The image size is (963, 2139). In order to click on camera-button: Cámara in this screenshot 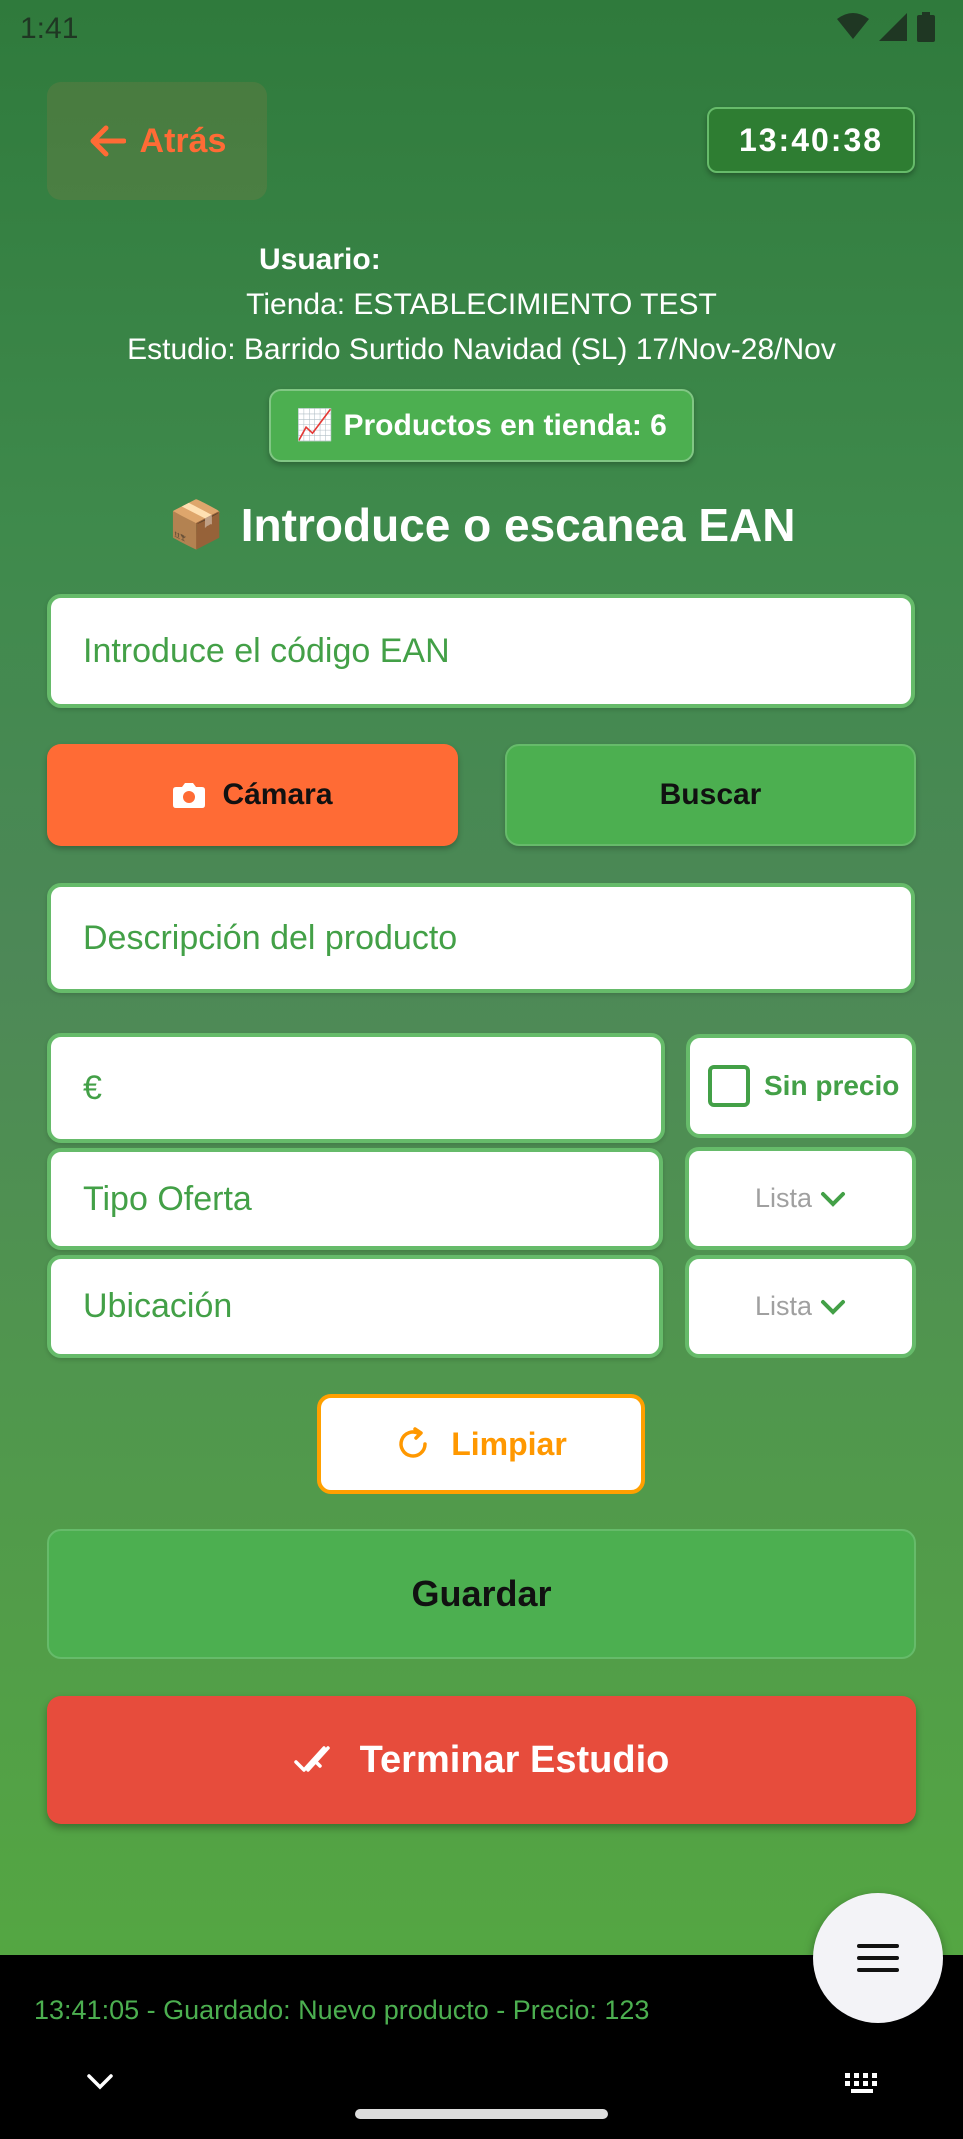, I will do `click(252, 795)`.